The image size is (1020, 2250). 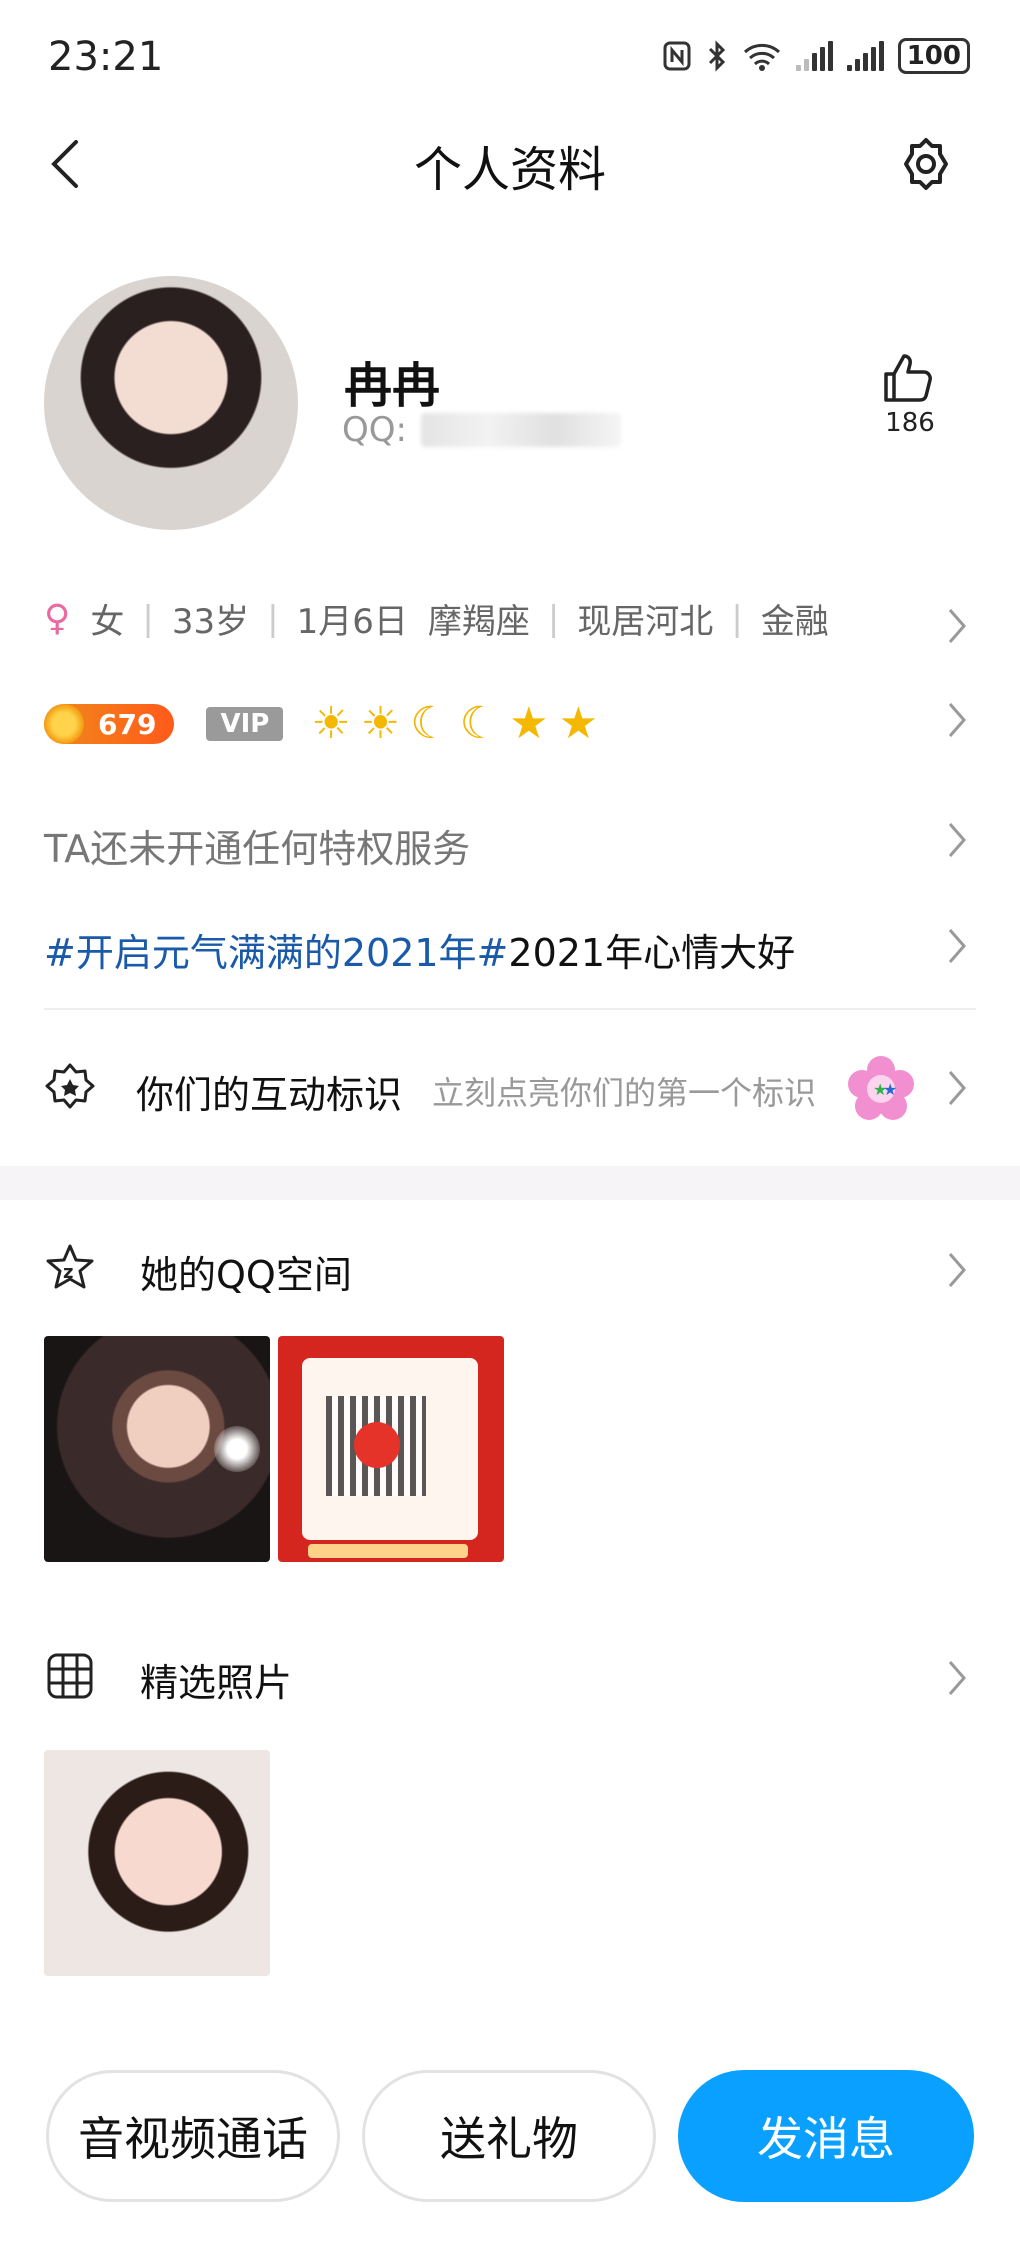 I want to click on qq-label: QQ:, so click(x=374, y=430).